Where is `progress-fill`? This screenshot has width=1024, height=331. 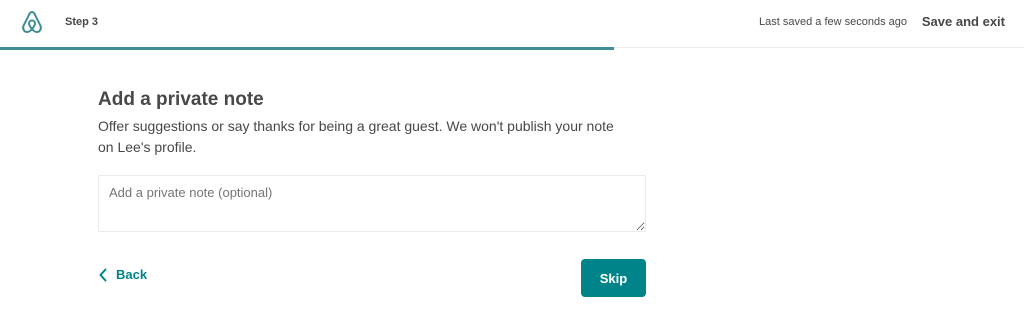
progress-fill is located at coordinates (307, 48).